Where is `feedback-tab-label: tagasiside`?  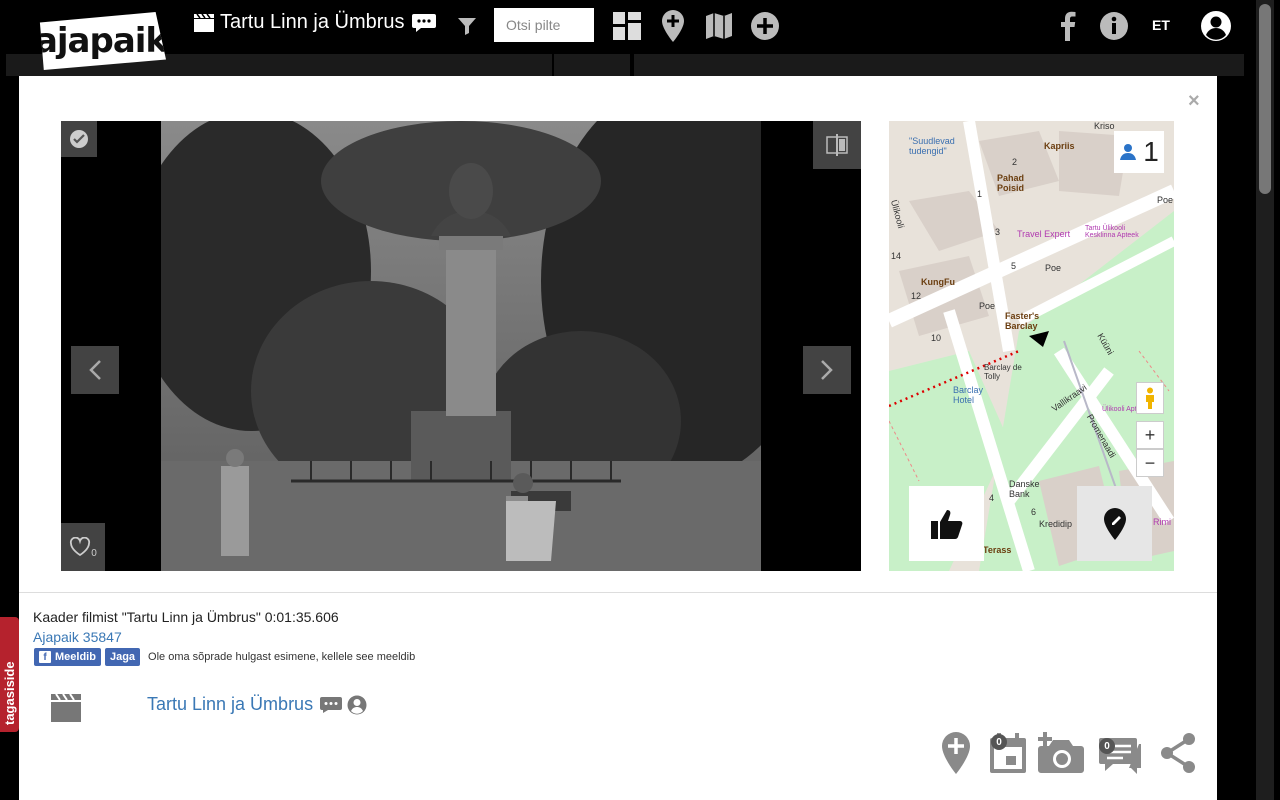
feedback-tab-label: tagasiside is located at coordinates (9, 693).